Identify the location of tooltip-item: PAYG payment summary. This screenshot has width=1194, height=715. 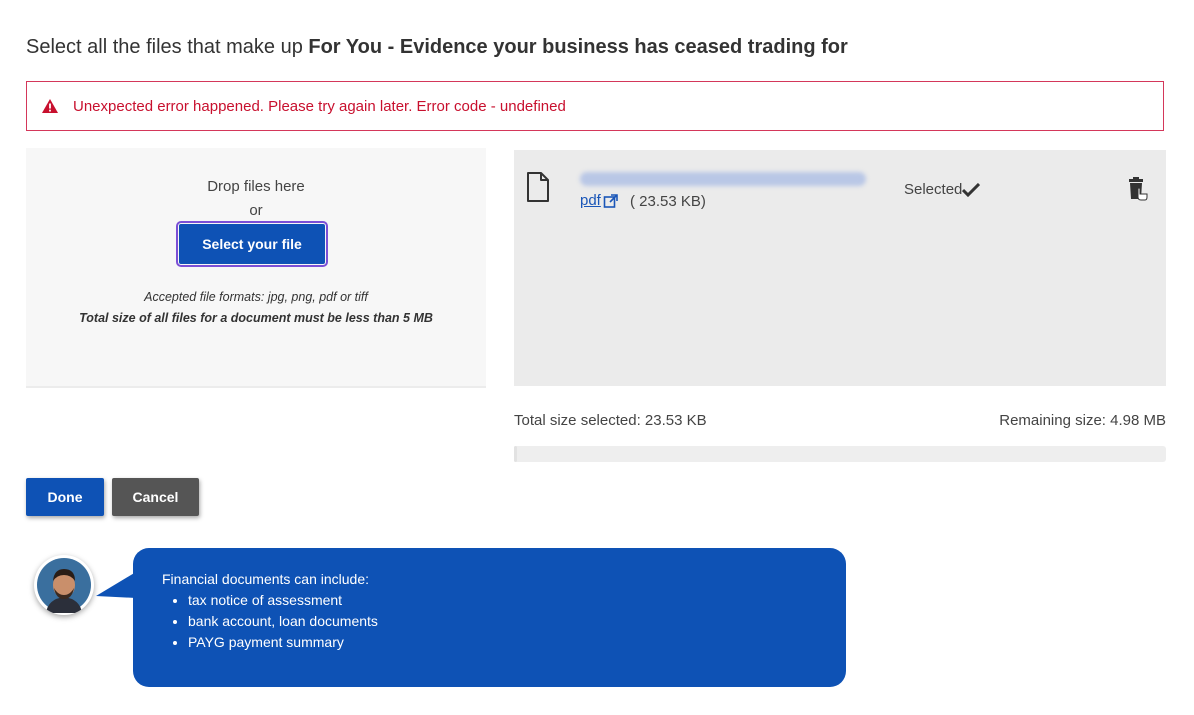
(283, 642).